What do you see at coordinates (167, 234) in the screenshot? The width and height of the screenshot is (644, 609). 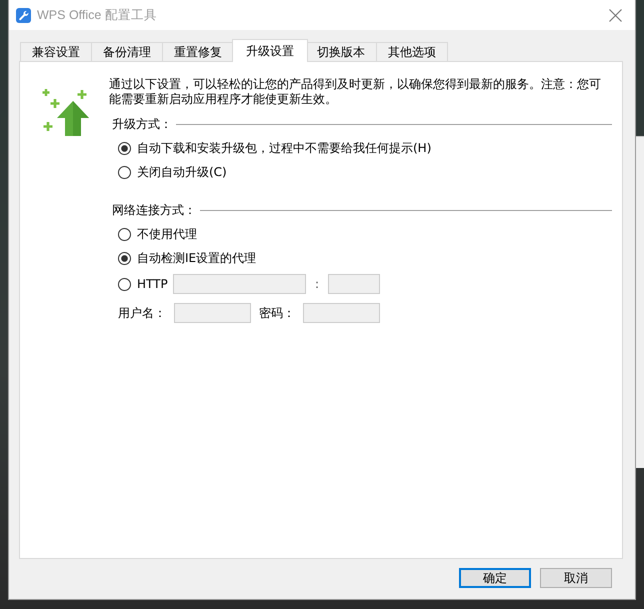 I see `radio-label: 不使用代理` at bounding box center [167, 234].